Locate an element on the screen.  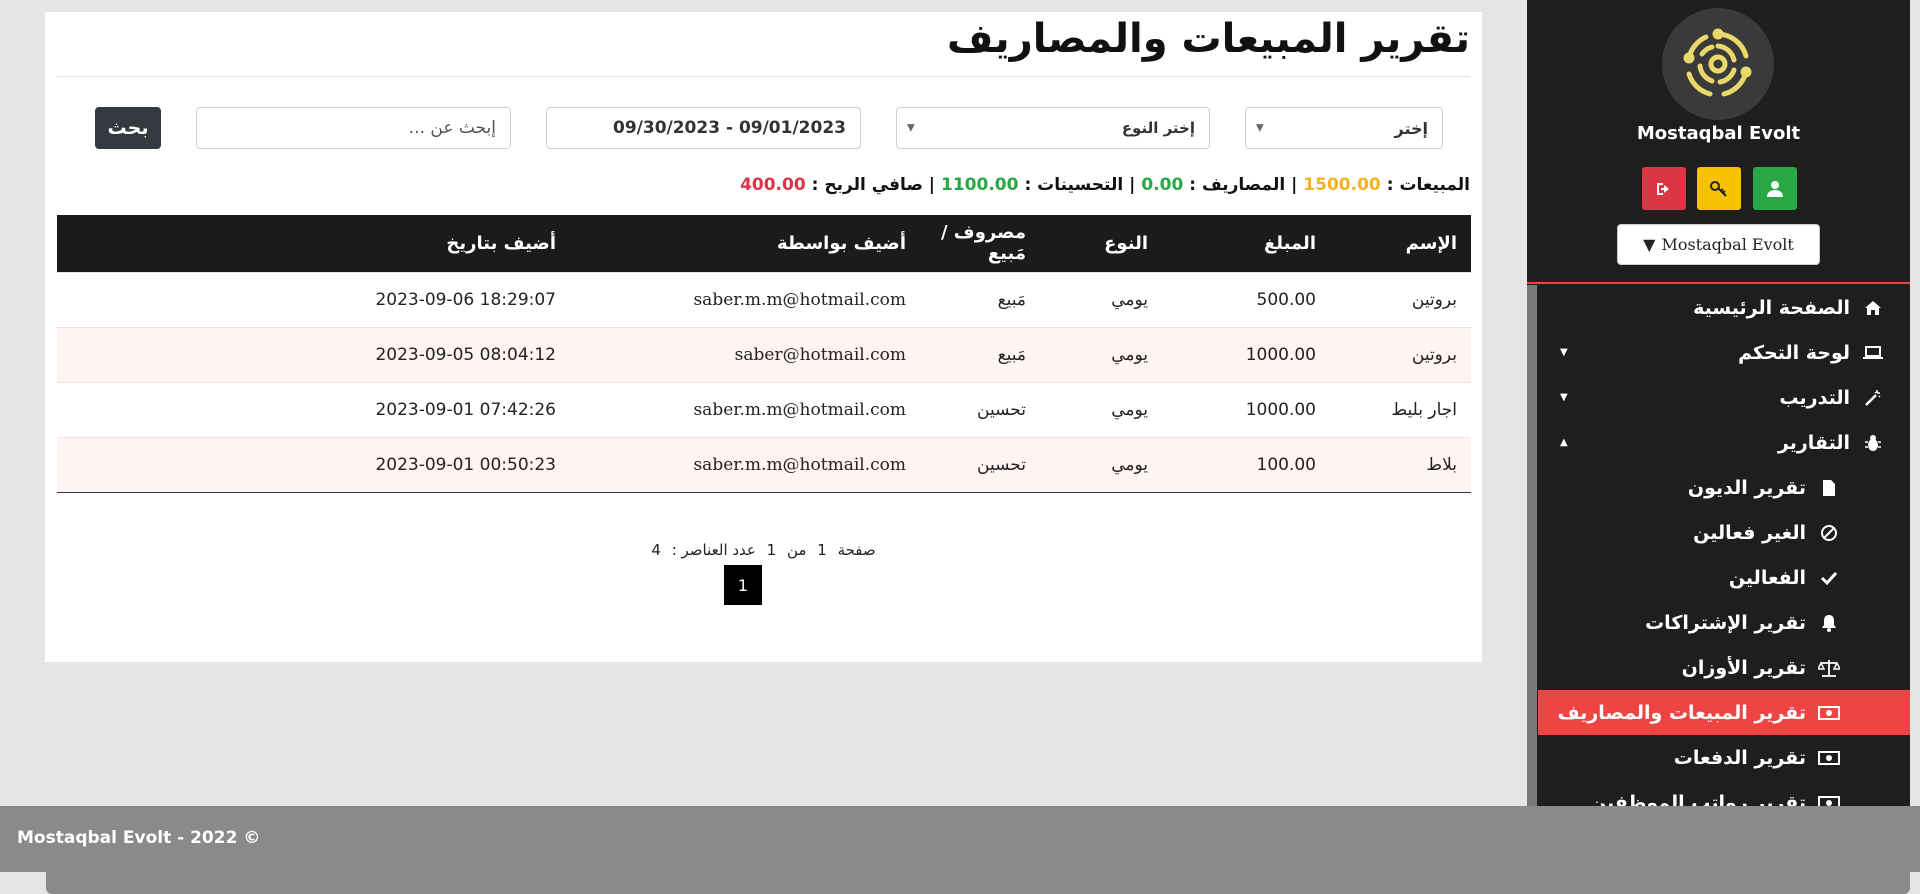
sidebar-item-label: الصفحة الرئيسية is located at coordinates (1771, 307).